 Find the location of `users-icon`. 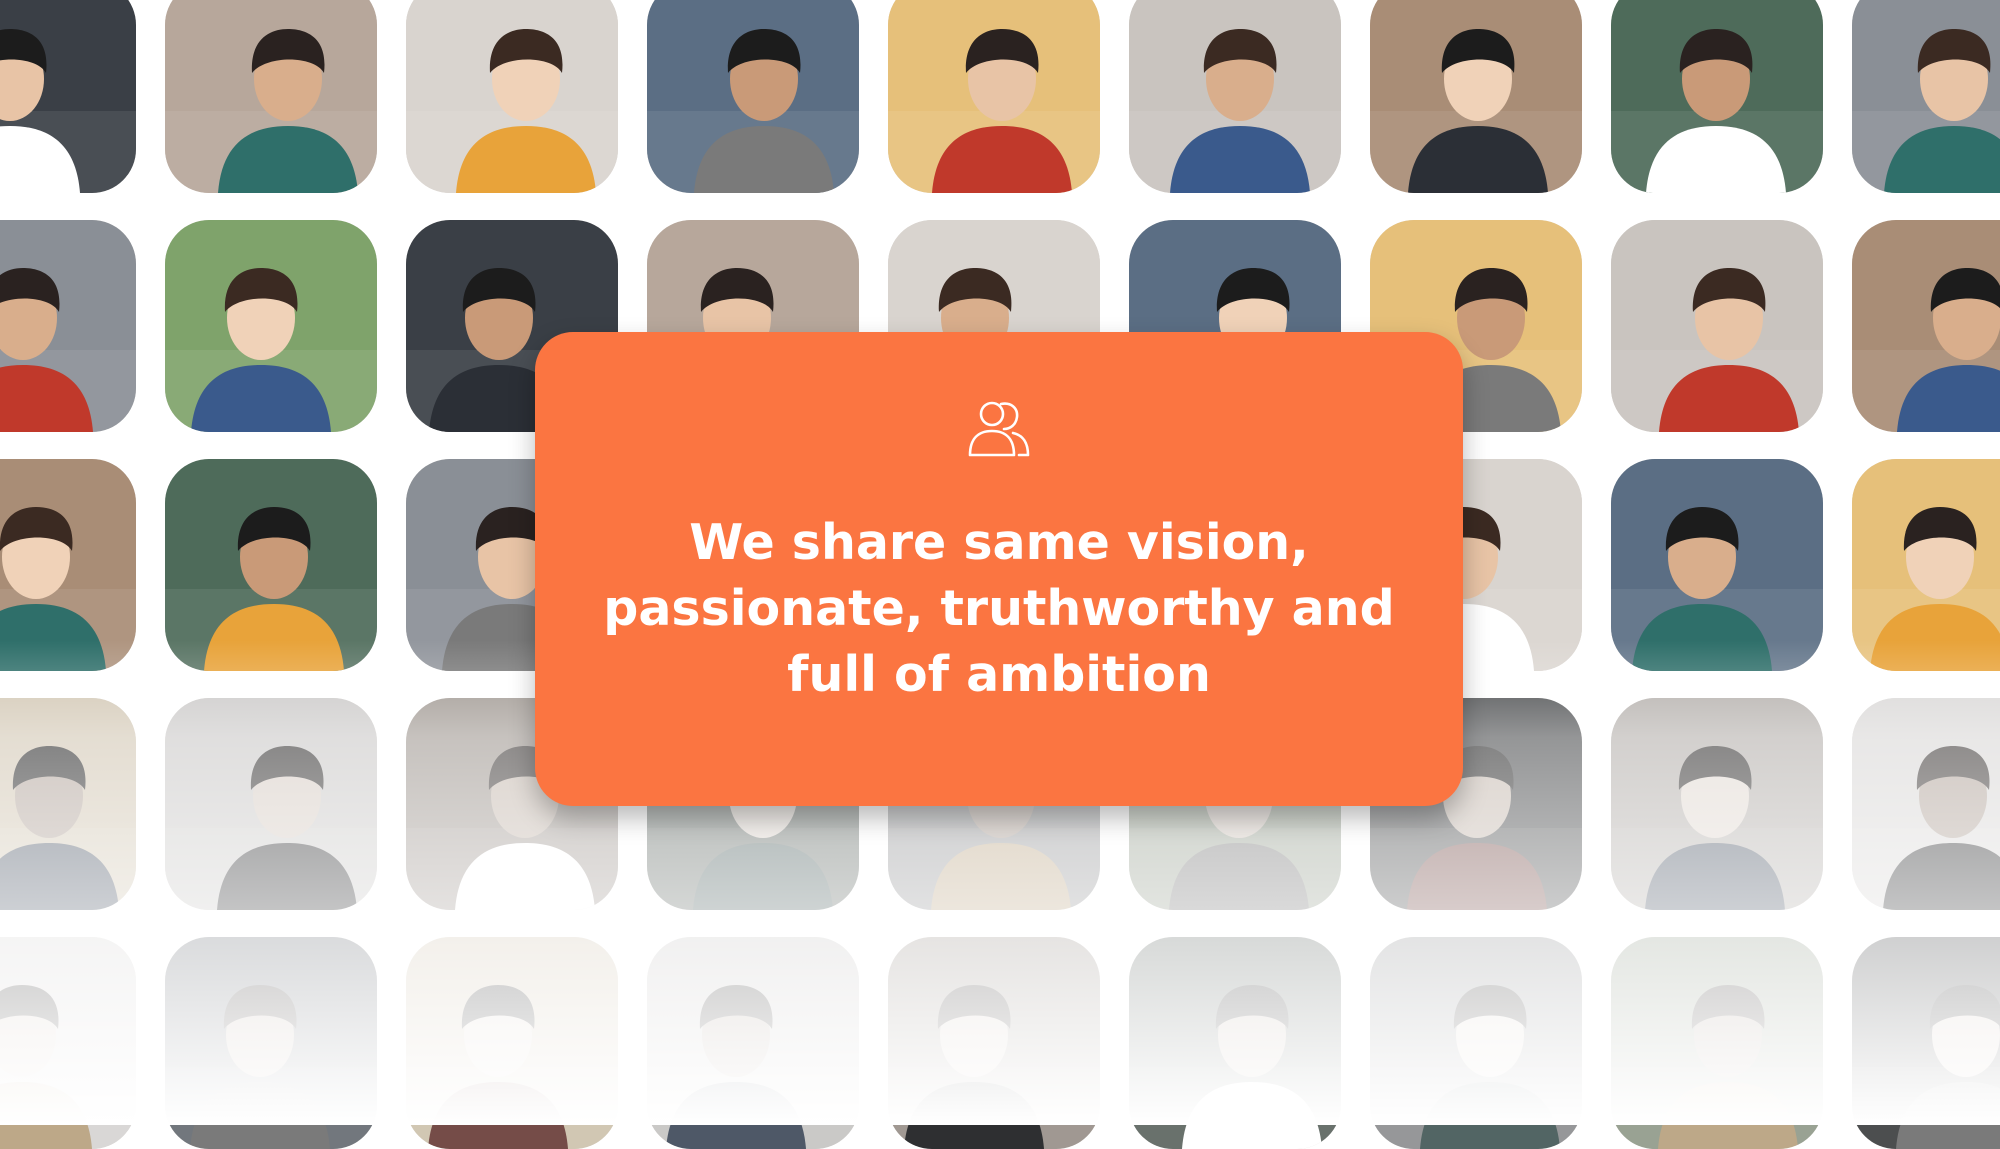

users-icon is located at coordinates (999, 429).